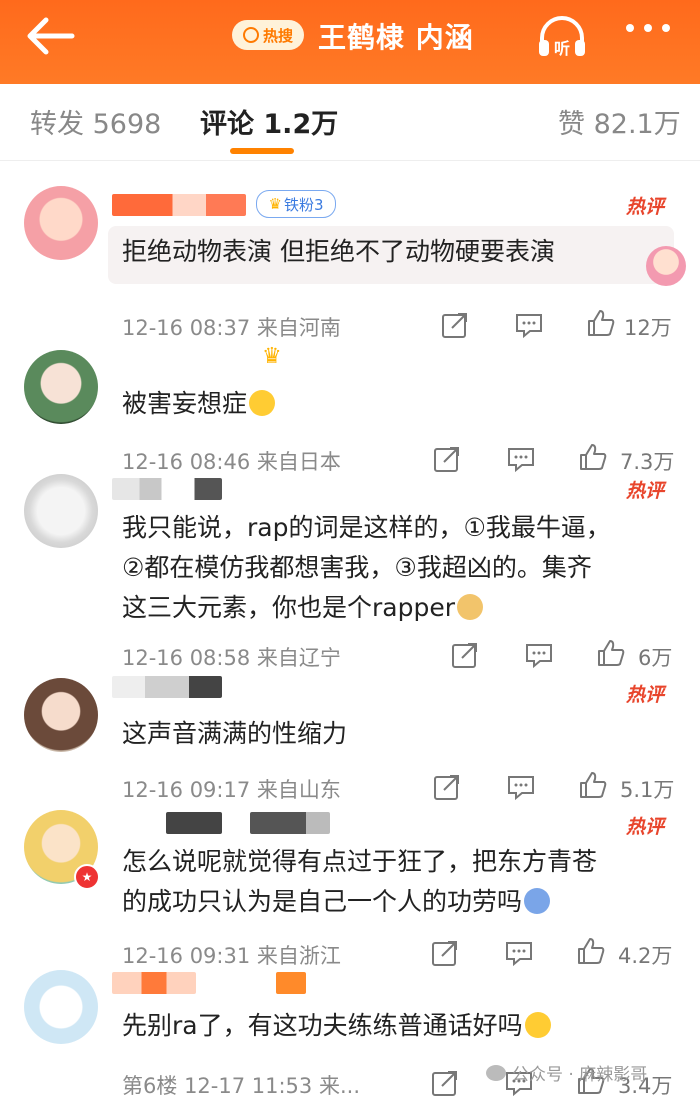 The image size is (700, 1100). Describe the element at coordinates (655, 658) in the screenshot. I see `like-count: 6万` at that location.